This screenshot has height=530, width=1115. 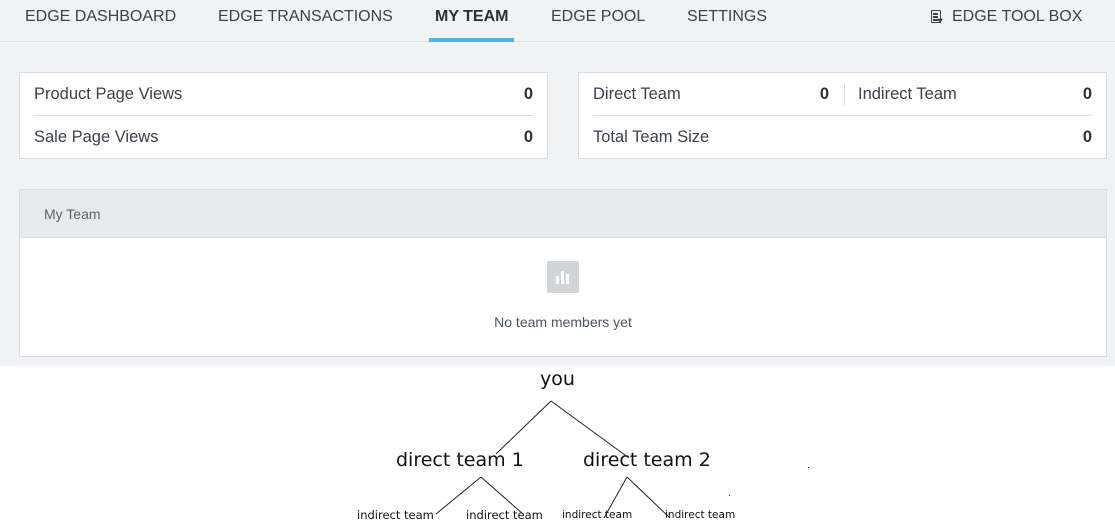 What do you see at coordinates (597, 515) in the screenshot?
I see `tree-node-indirect-3: indirect team` at bounding box center [597, 515].